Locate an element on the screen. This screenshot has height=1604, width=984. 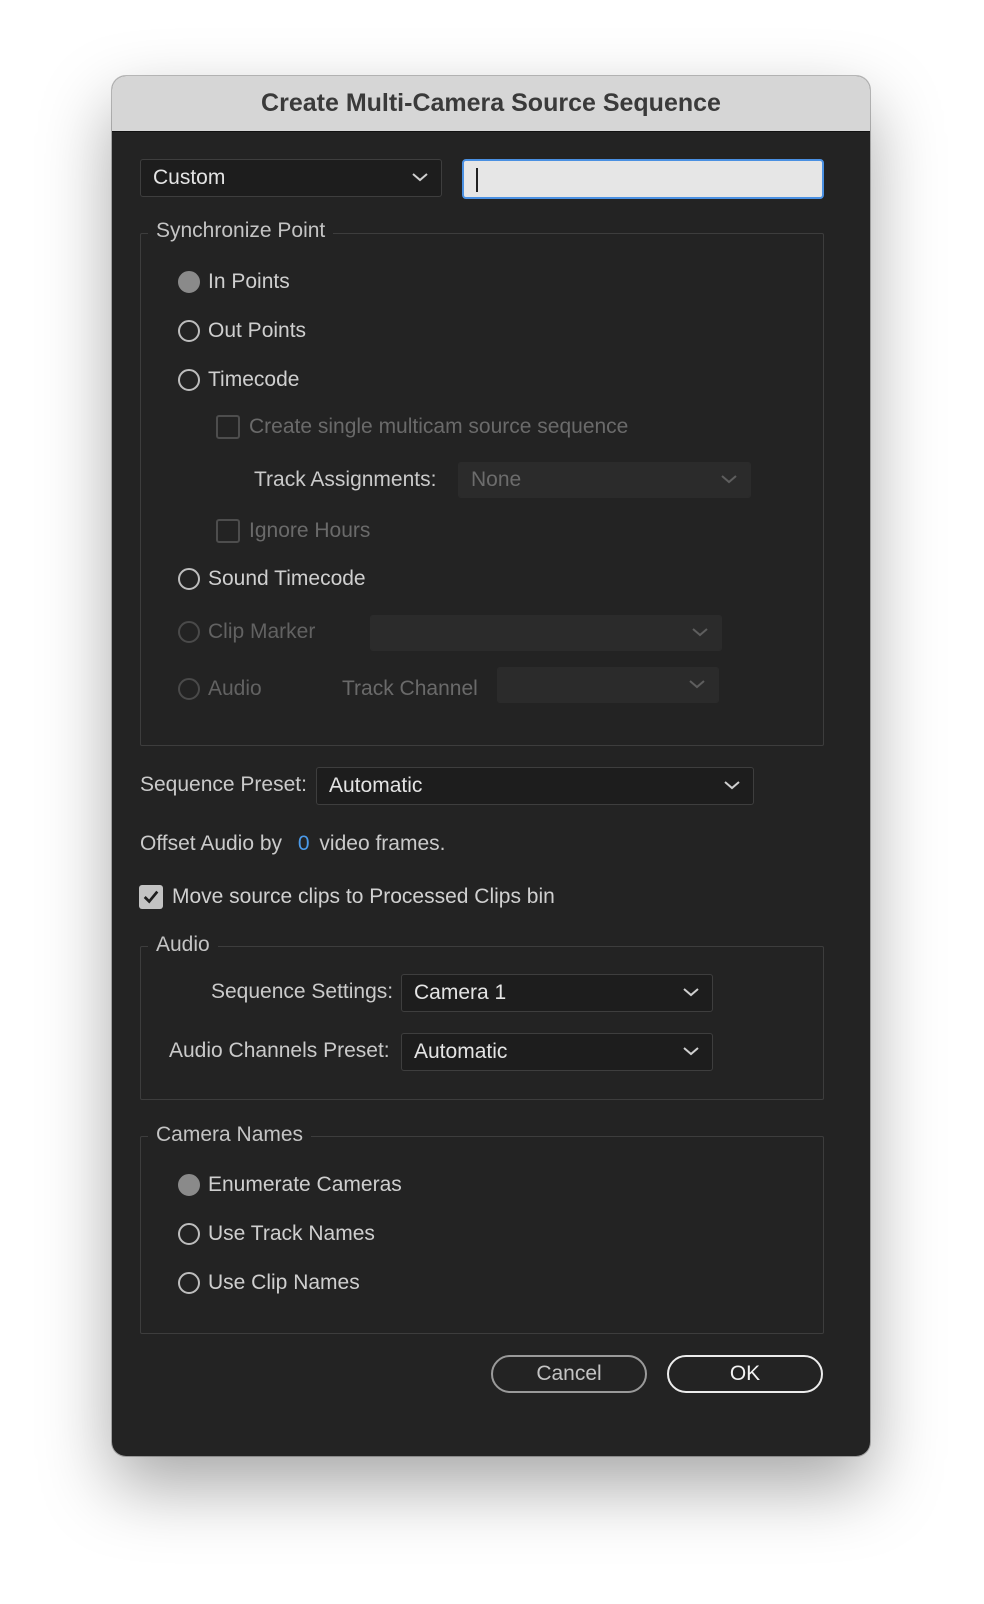
synchronize-point-legend: Synchronize Point is located at coordinates (241, 231).